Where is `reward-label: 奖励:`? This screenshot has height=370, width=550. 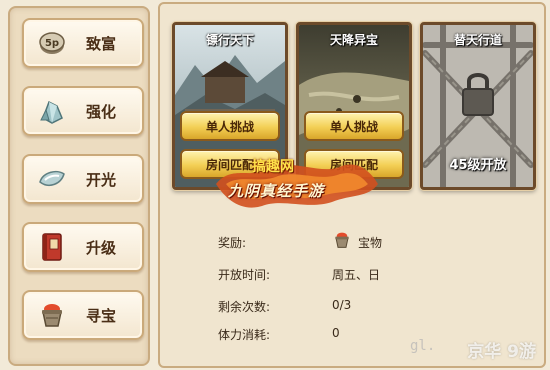
reward-label: 奖励: is located at coordinates (232, 243).